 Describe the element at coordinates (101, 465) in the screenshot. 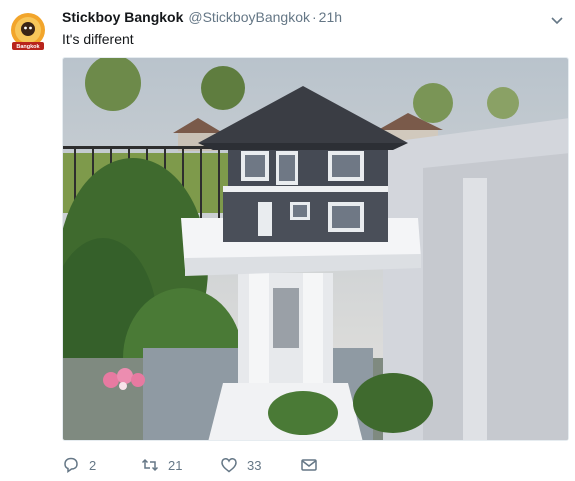

I see `reply-button: 2` at that location.